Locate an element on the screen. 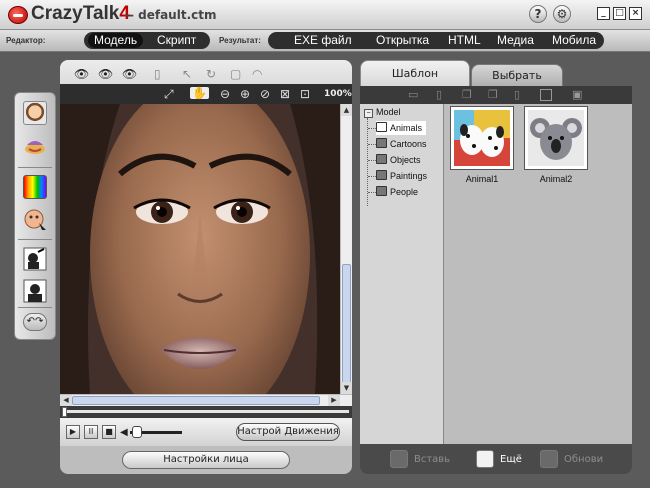 The width and height of the screenshot is (650, 488). tree-item-people: People is located at coordinates (397, 192).